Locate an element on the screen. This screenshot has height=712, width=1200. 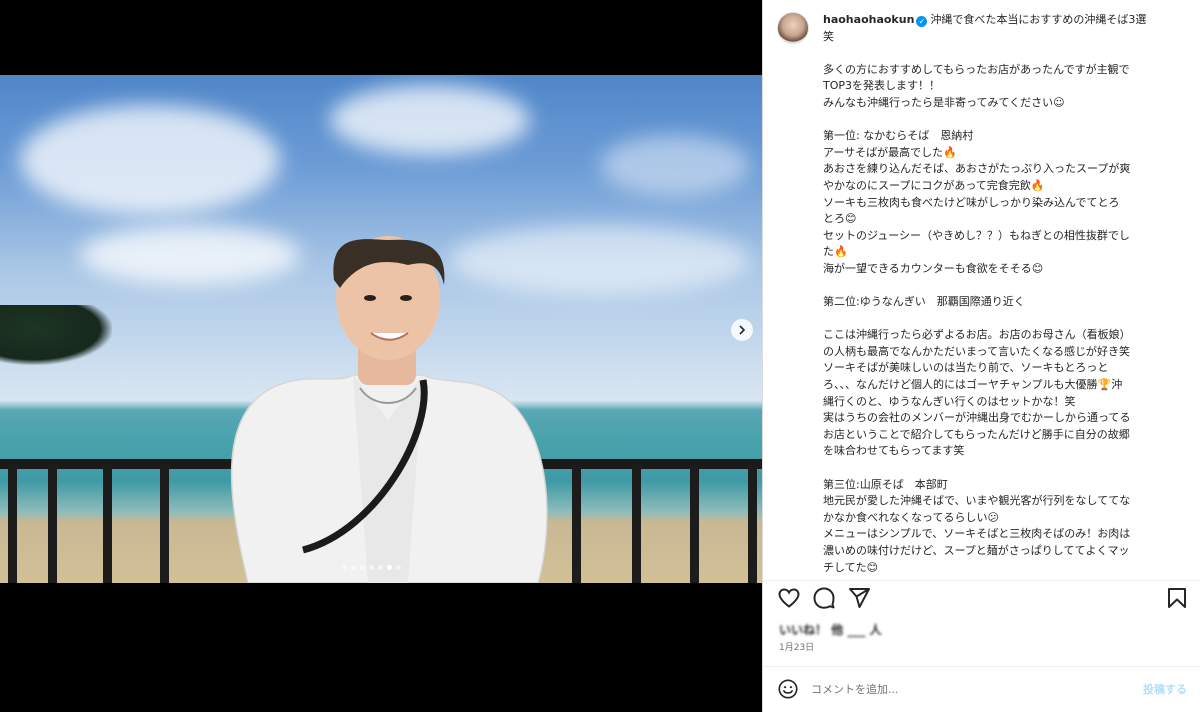
carousel-indicator is located at coordinates (371, 567).